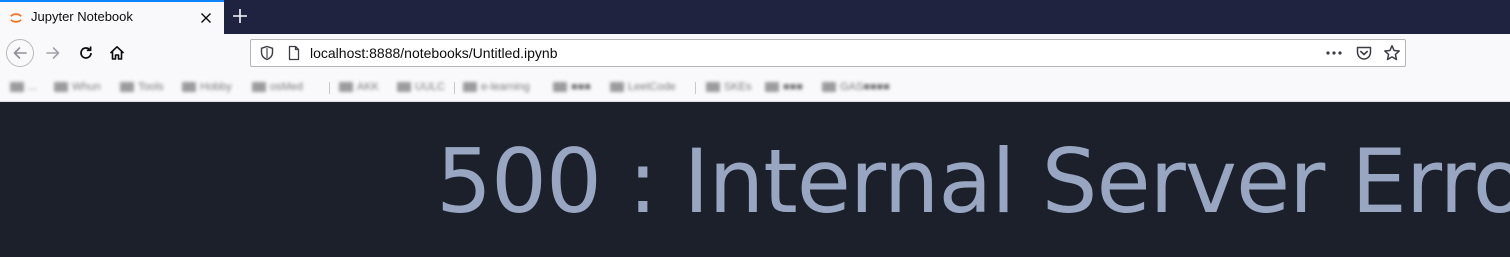 This screenshot has width=1510, height=257. Describe the element at coordinates (496, 87) in the screenshot. I see `bookmark-item: e-learning` at that location.